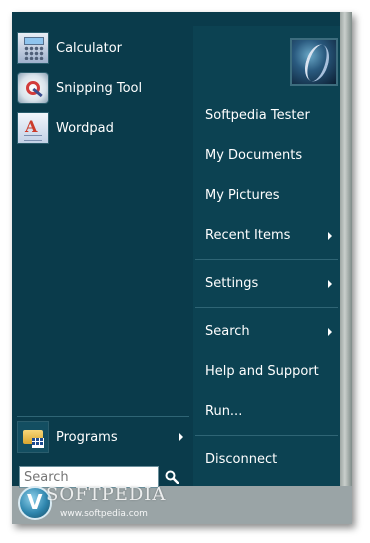 This screenshot has width=370, height=543. I want to click on search-label: Search, so click(227, 331).